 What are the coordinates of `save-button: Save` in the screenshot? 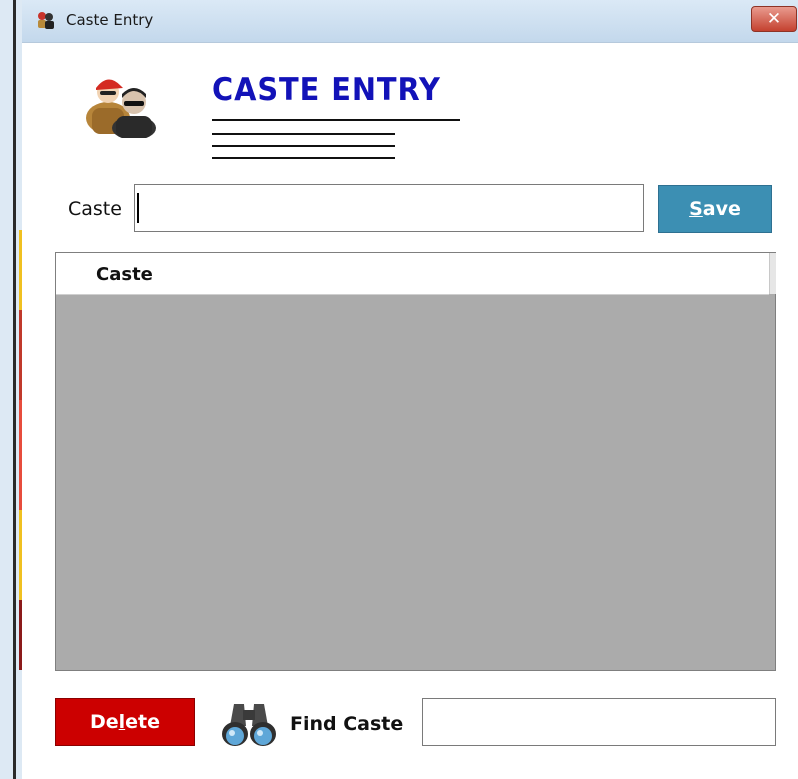 It's located at (715, 209).